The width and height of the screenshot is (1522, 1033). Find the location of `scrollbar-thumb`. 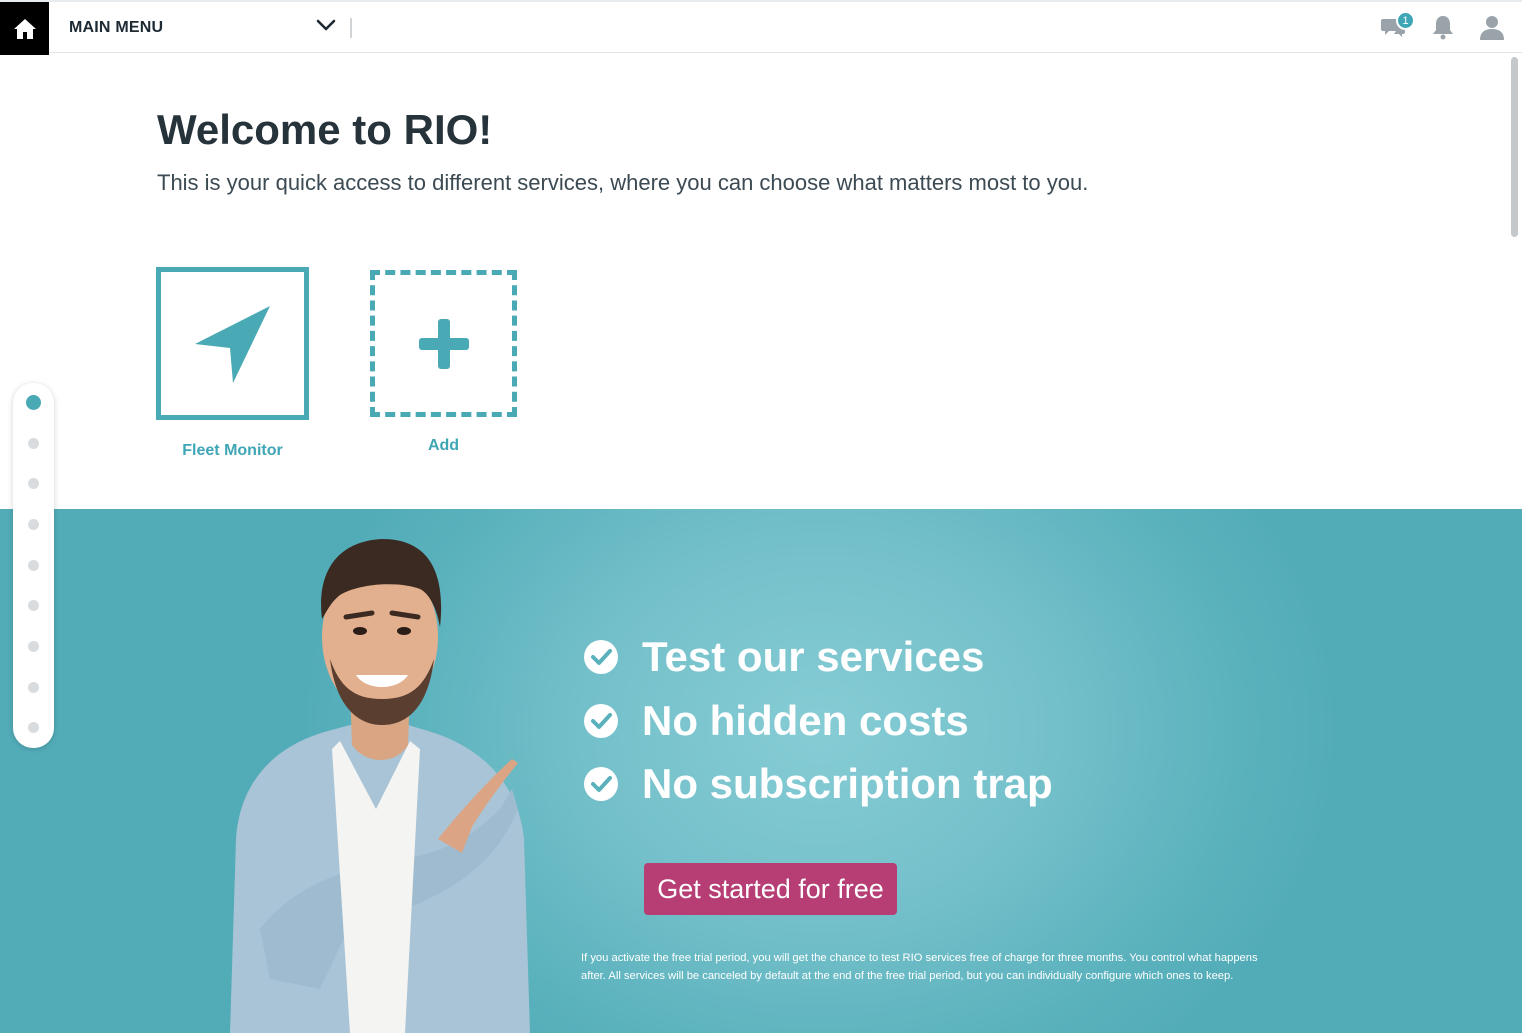

scrollbar-thumb is located at coordinates (1514, 147).